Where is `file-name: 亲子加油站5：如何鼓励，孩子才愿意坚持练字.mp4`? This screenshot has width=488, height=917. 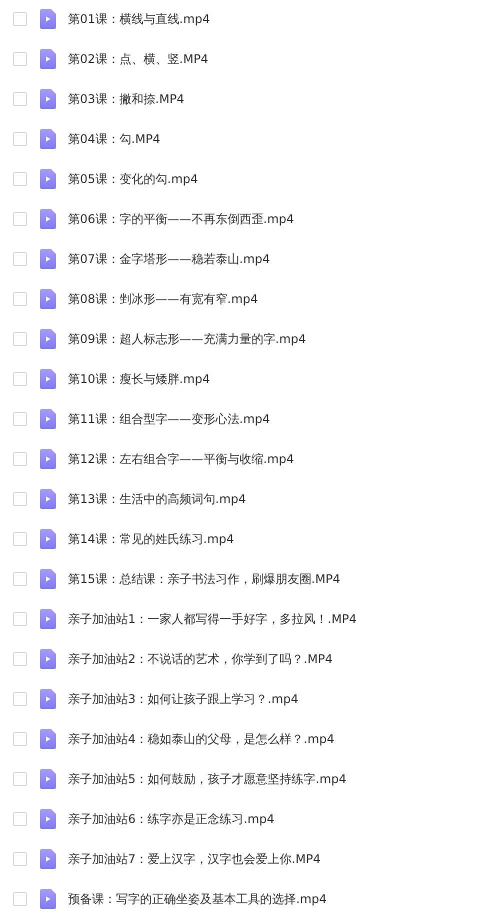 file-name: 亲子加油站5：如何鼓励，孩子才愿意坚持练字.mp4 is located at coordinates (207, 779).